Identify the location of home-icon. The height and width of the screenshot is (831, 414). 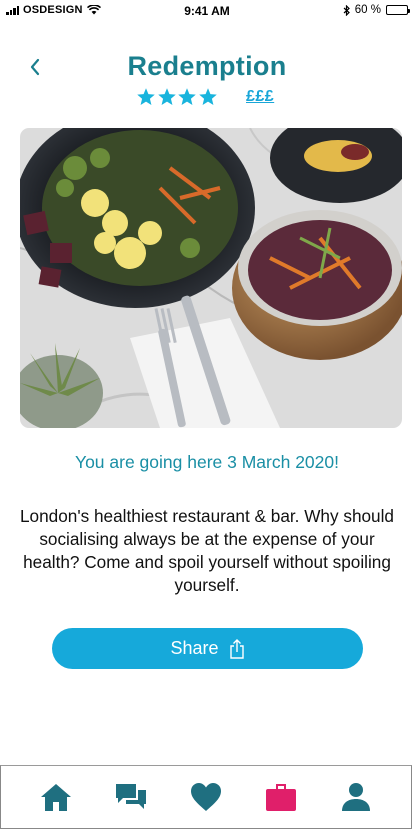
(56, 797).